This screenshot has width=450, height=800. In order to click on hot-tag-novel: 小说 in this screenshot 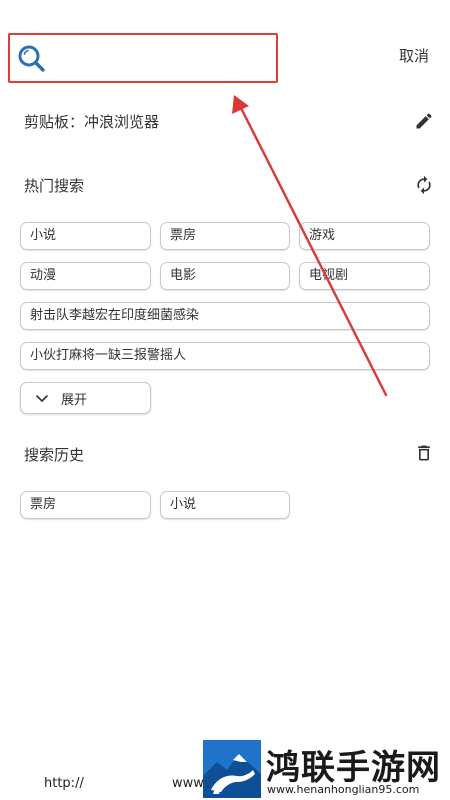, I will do `click(85, 236)`.